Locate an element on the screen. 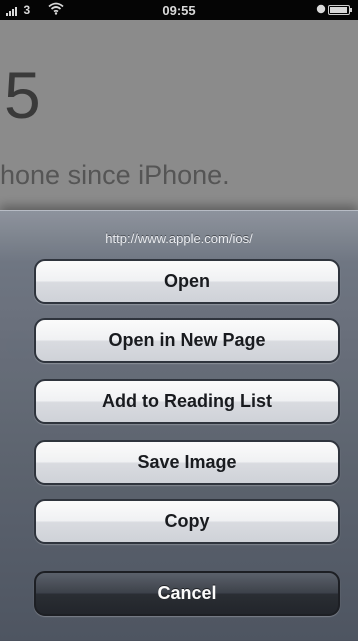  status-bar: 3 09:55 is located at coordinates (179, 10).